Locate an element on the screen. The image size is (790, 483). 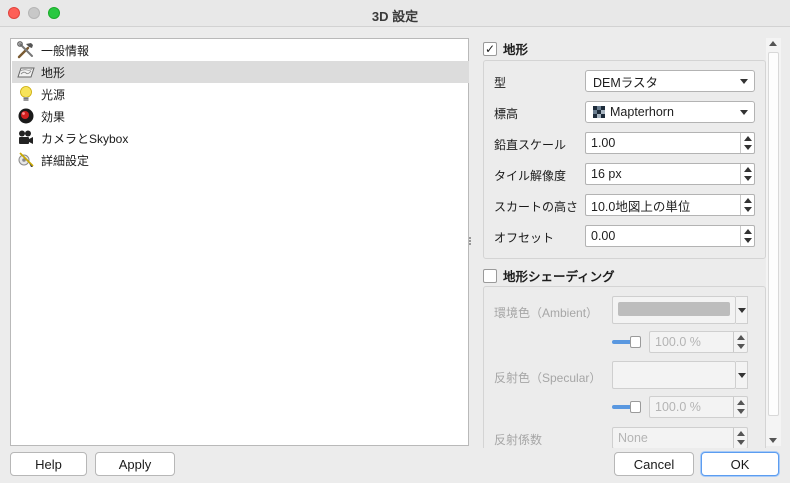
window-title: 3D 設定 is located at coordinates (395, 16).